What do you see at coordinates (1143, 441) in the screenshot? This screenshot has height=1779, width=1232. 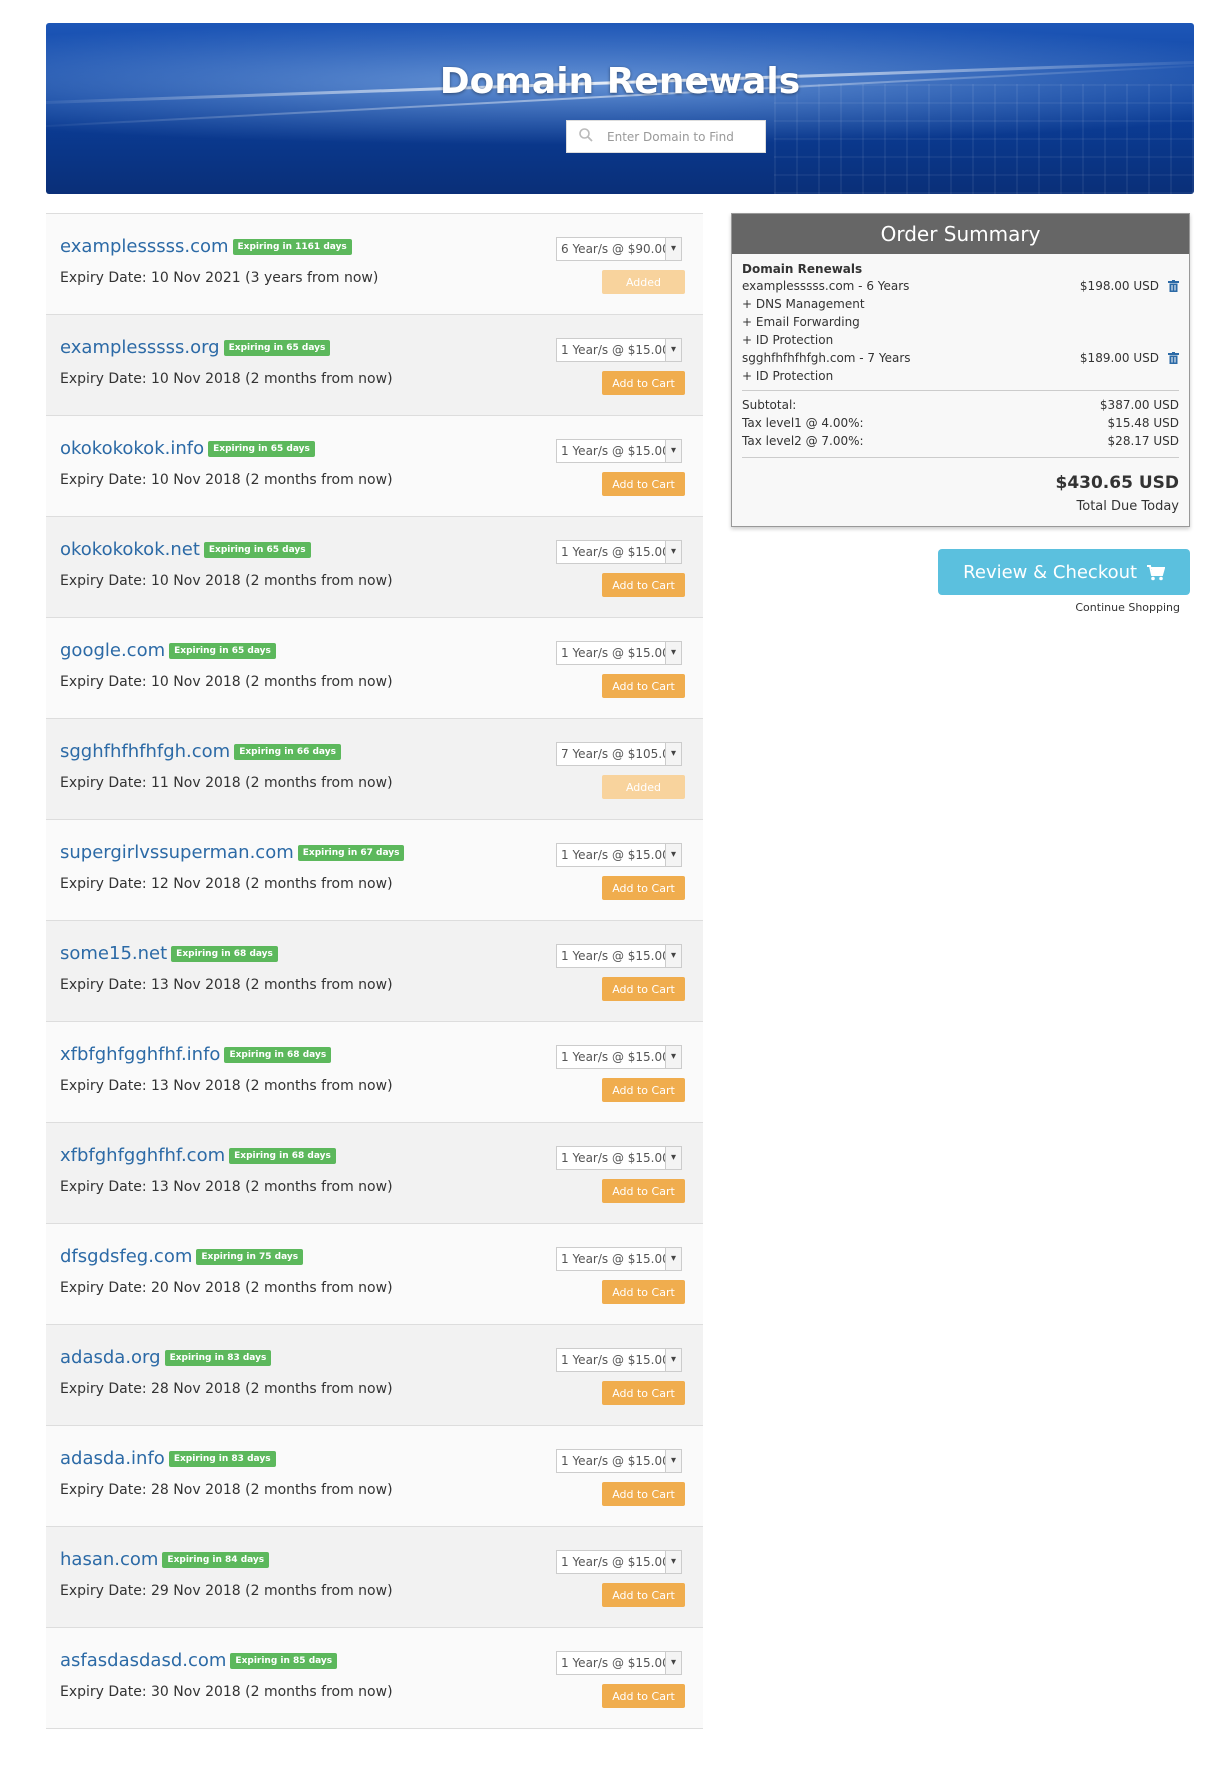 I see `tax2-value: $28.17 USD` at bounding box center [1143, 441].